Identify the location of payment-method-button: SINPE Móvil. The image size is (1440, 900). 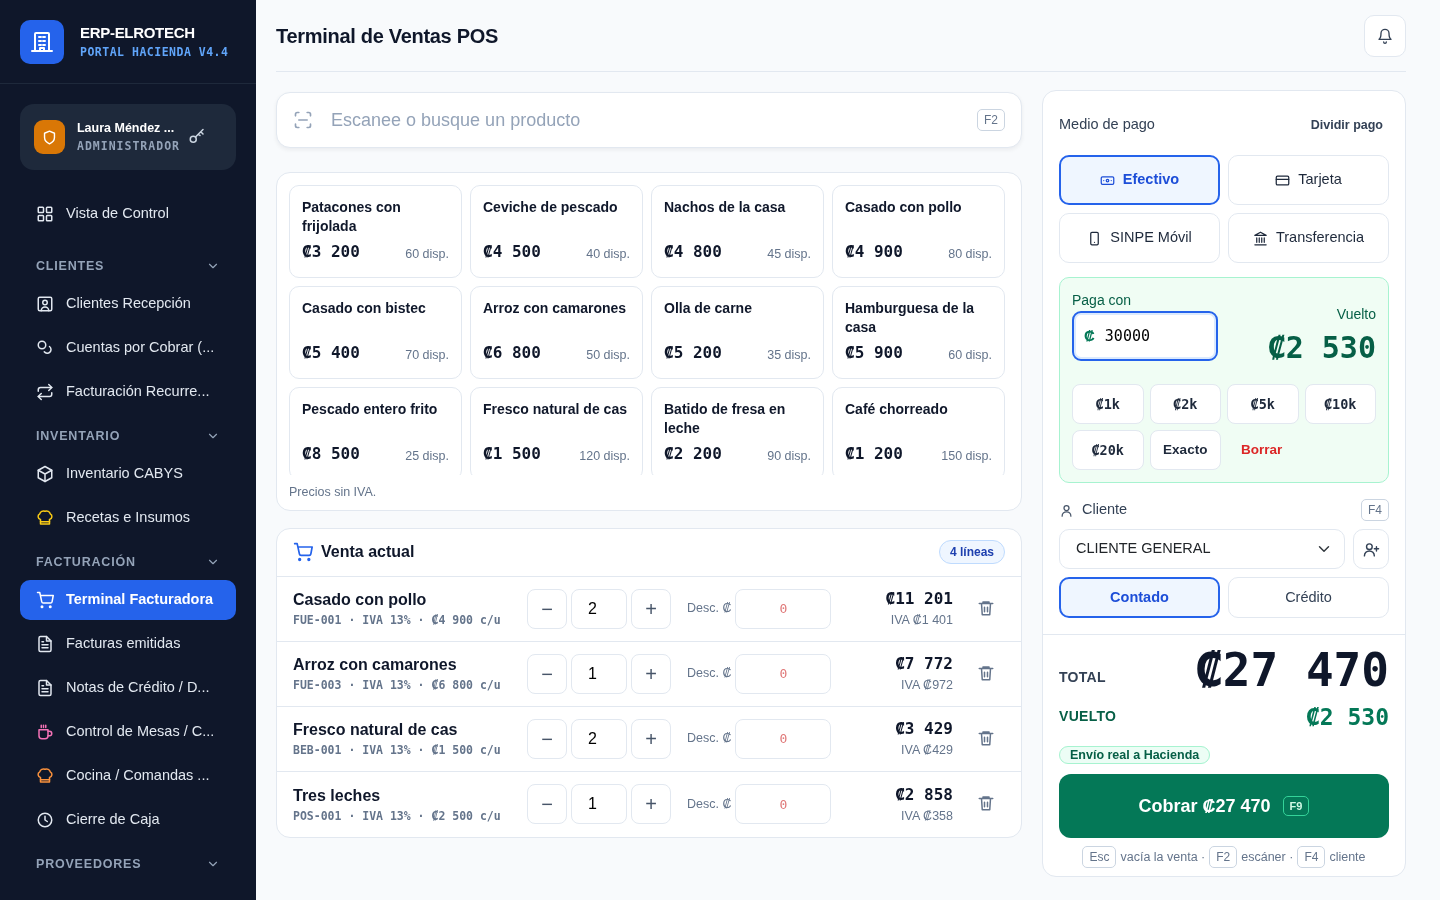
(1139, 238).